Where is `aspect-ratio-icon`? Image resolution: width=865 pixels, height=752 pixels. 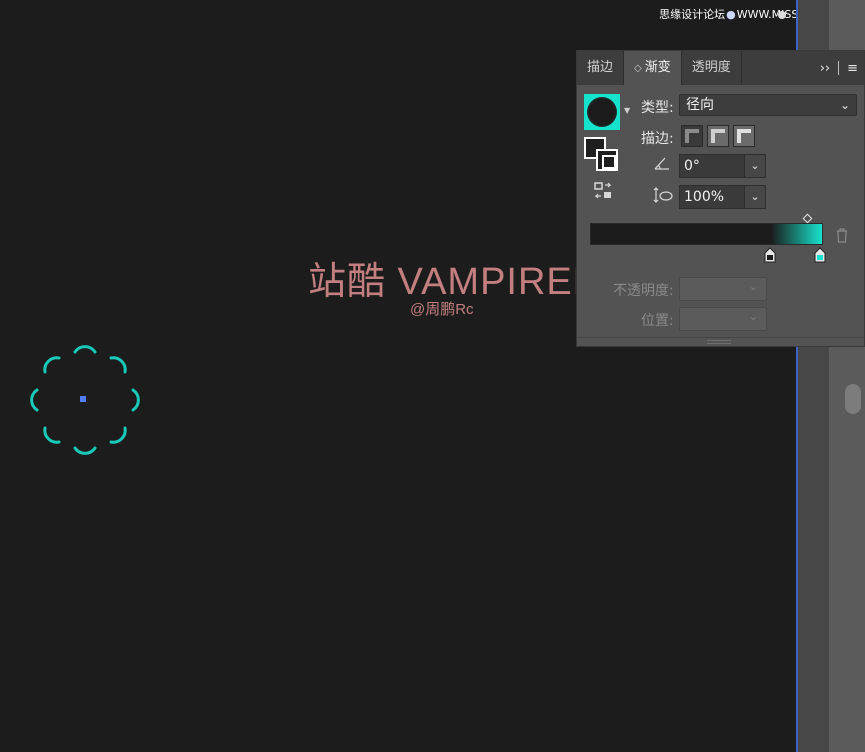 aspect-ratio-icon is located at coordinates (663, 197).